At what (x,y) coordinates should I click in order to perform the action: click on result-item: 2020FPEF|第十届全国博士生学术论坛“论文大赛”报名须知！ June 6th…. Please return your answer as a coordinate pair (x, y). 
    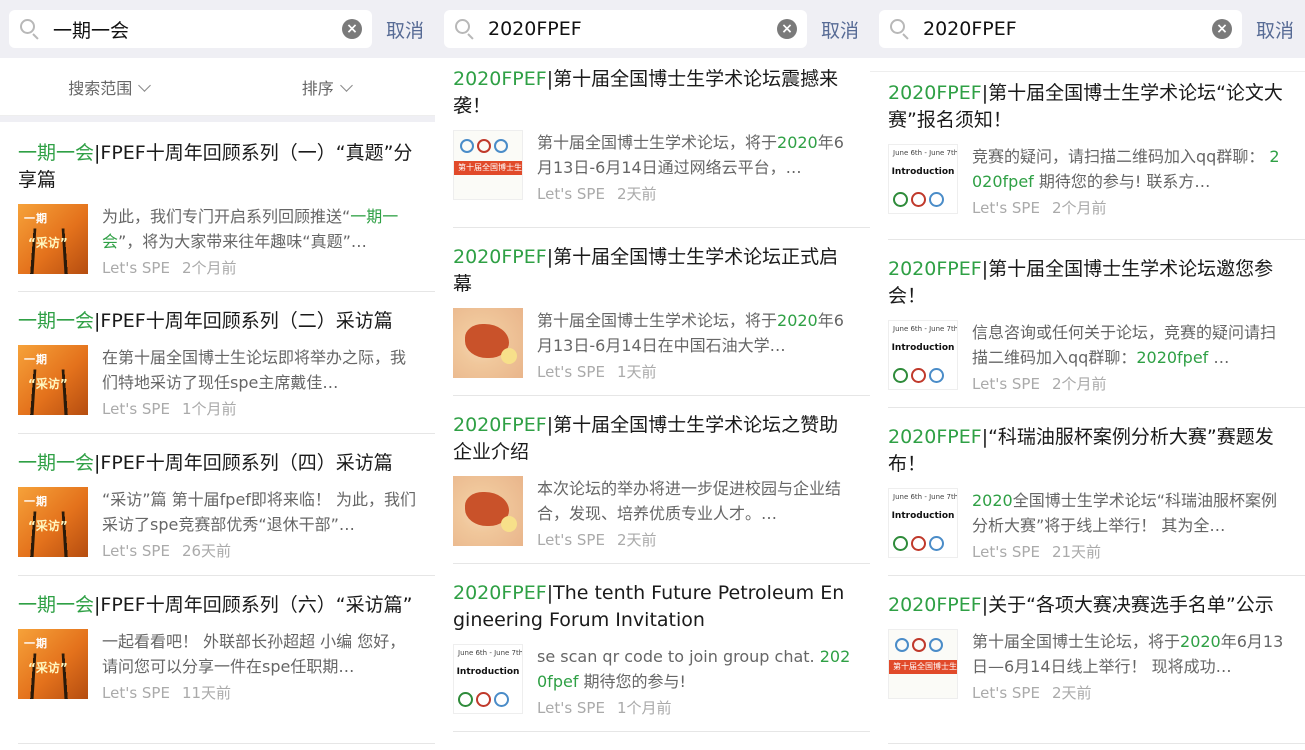
    Looking at the image, I should click on (1087, 156).